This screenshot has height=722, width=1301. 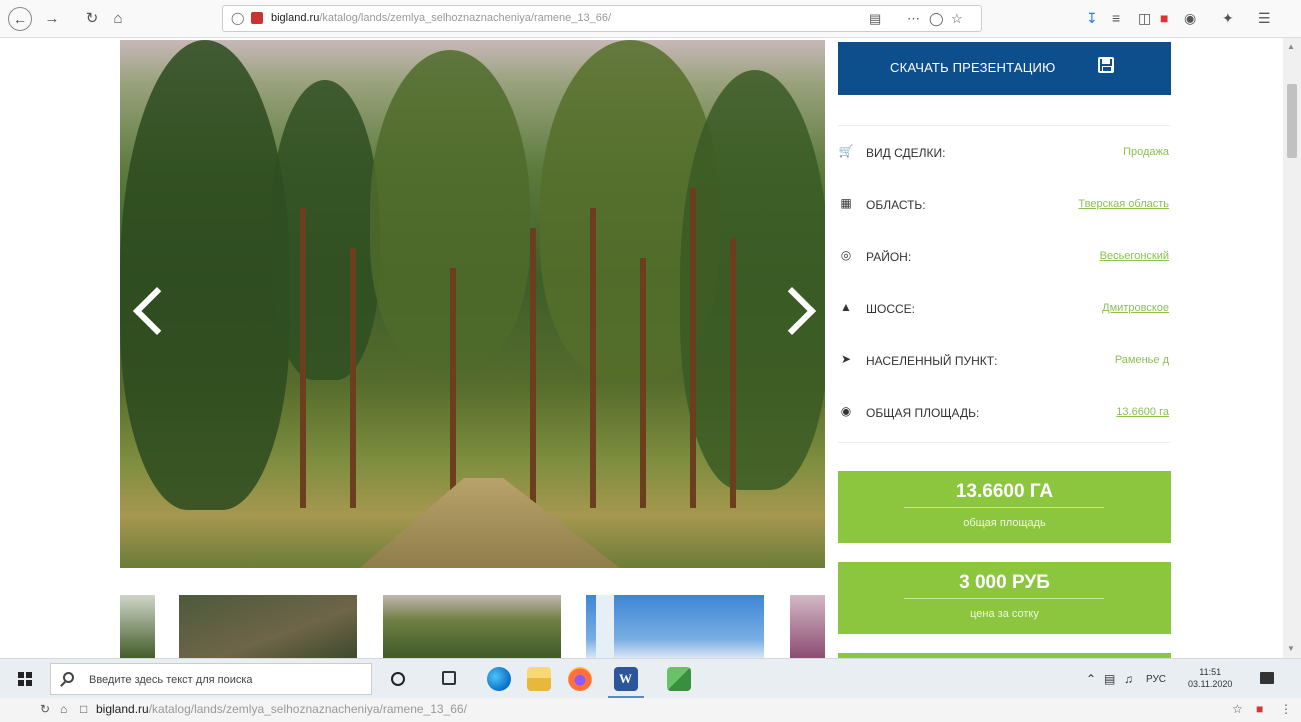 I want to click on extension-icon: ◉, so click(x=1190, y=18).